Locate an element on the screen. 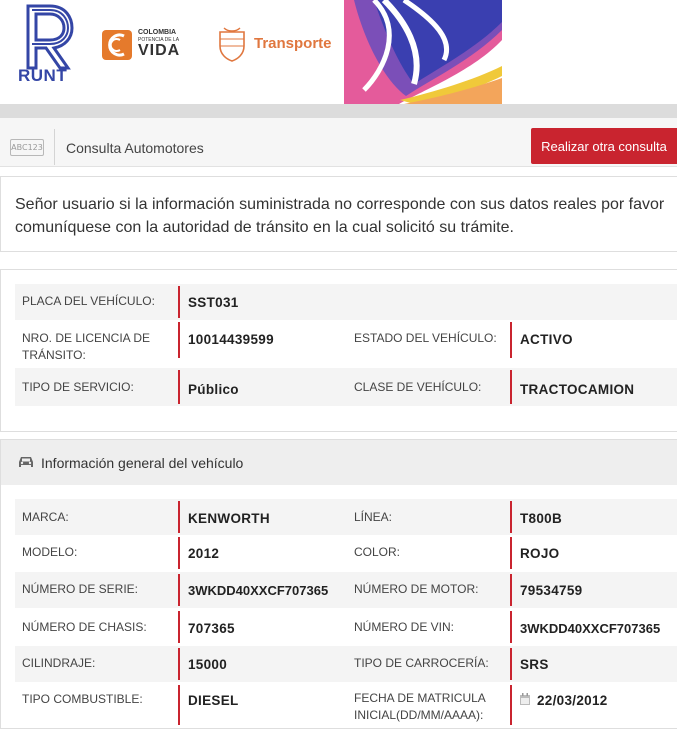 This screenshot has width=677, height=729. serie-value: 3WKDD40XXCF707365 is located at coordinates (258, 590).